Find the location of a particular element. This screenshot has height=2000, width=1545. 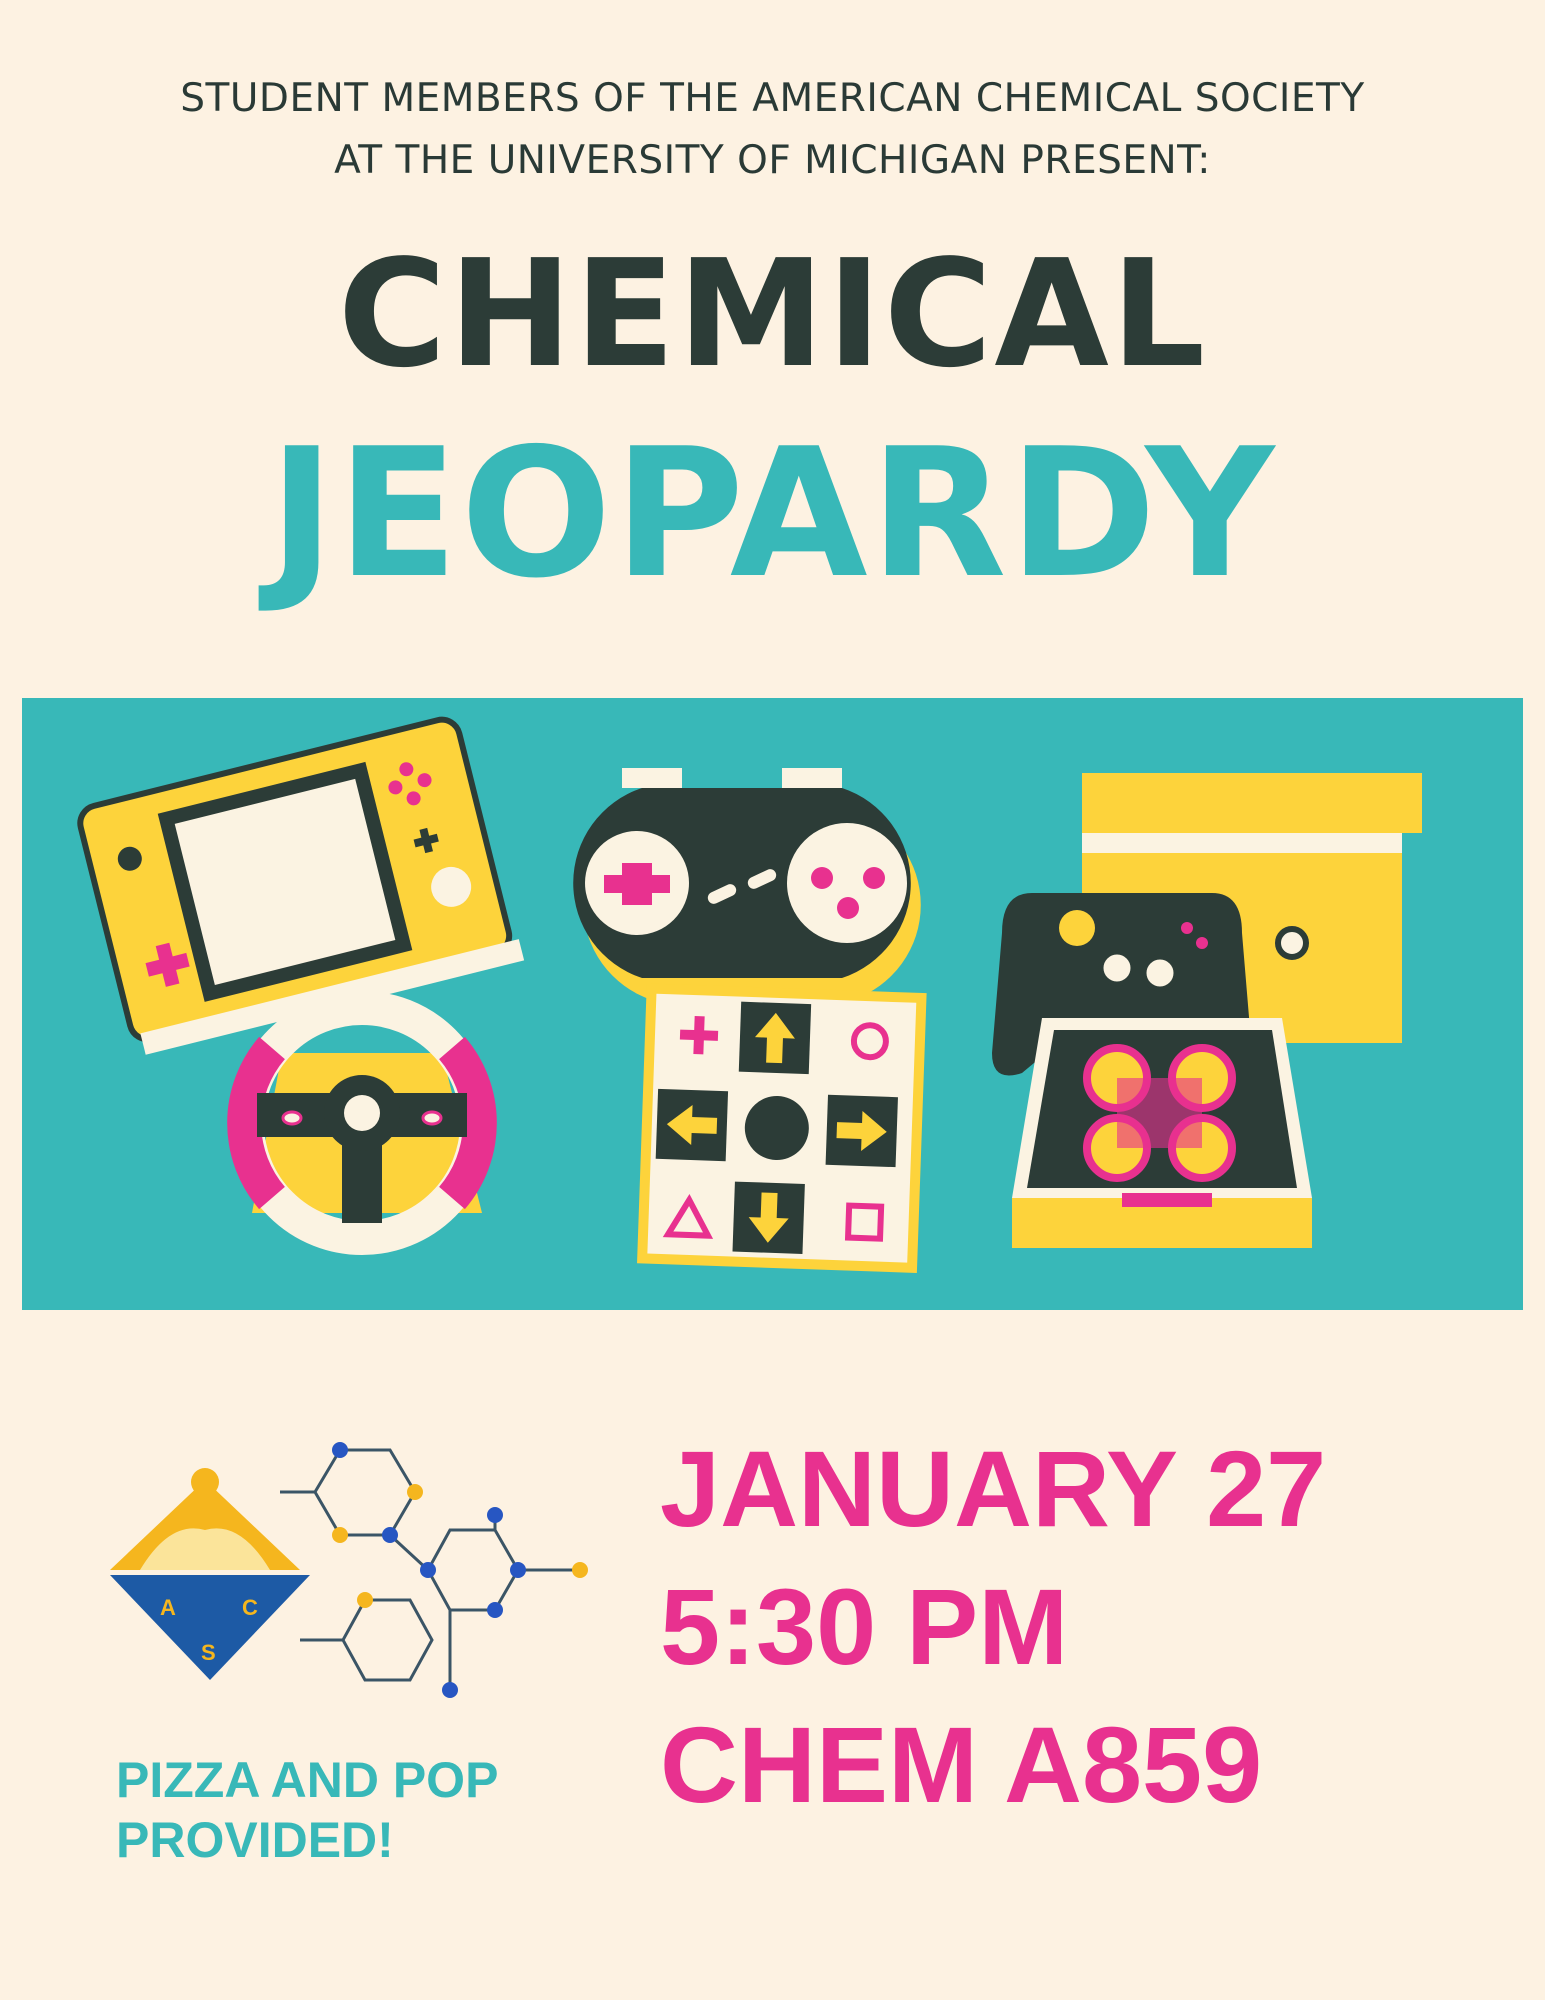

perks-text: PIZZA AND POP PROVIDED! is located at coordinates (376, 1810).